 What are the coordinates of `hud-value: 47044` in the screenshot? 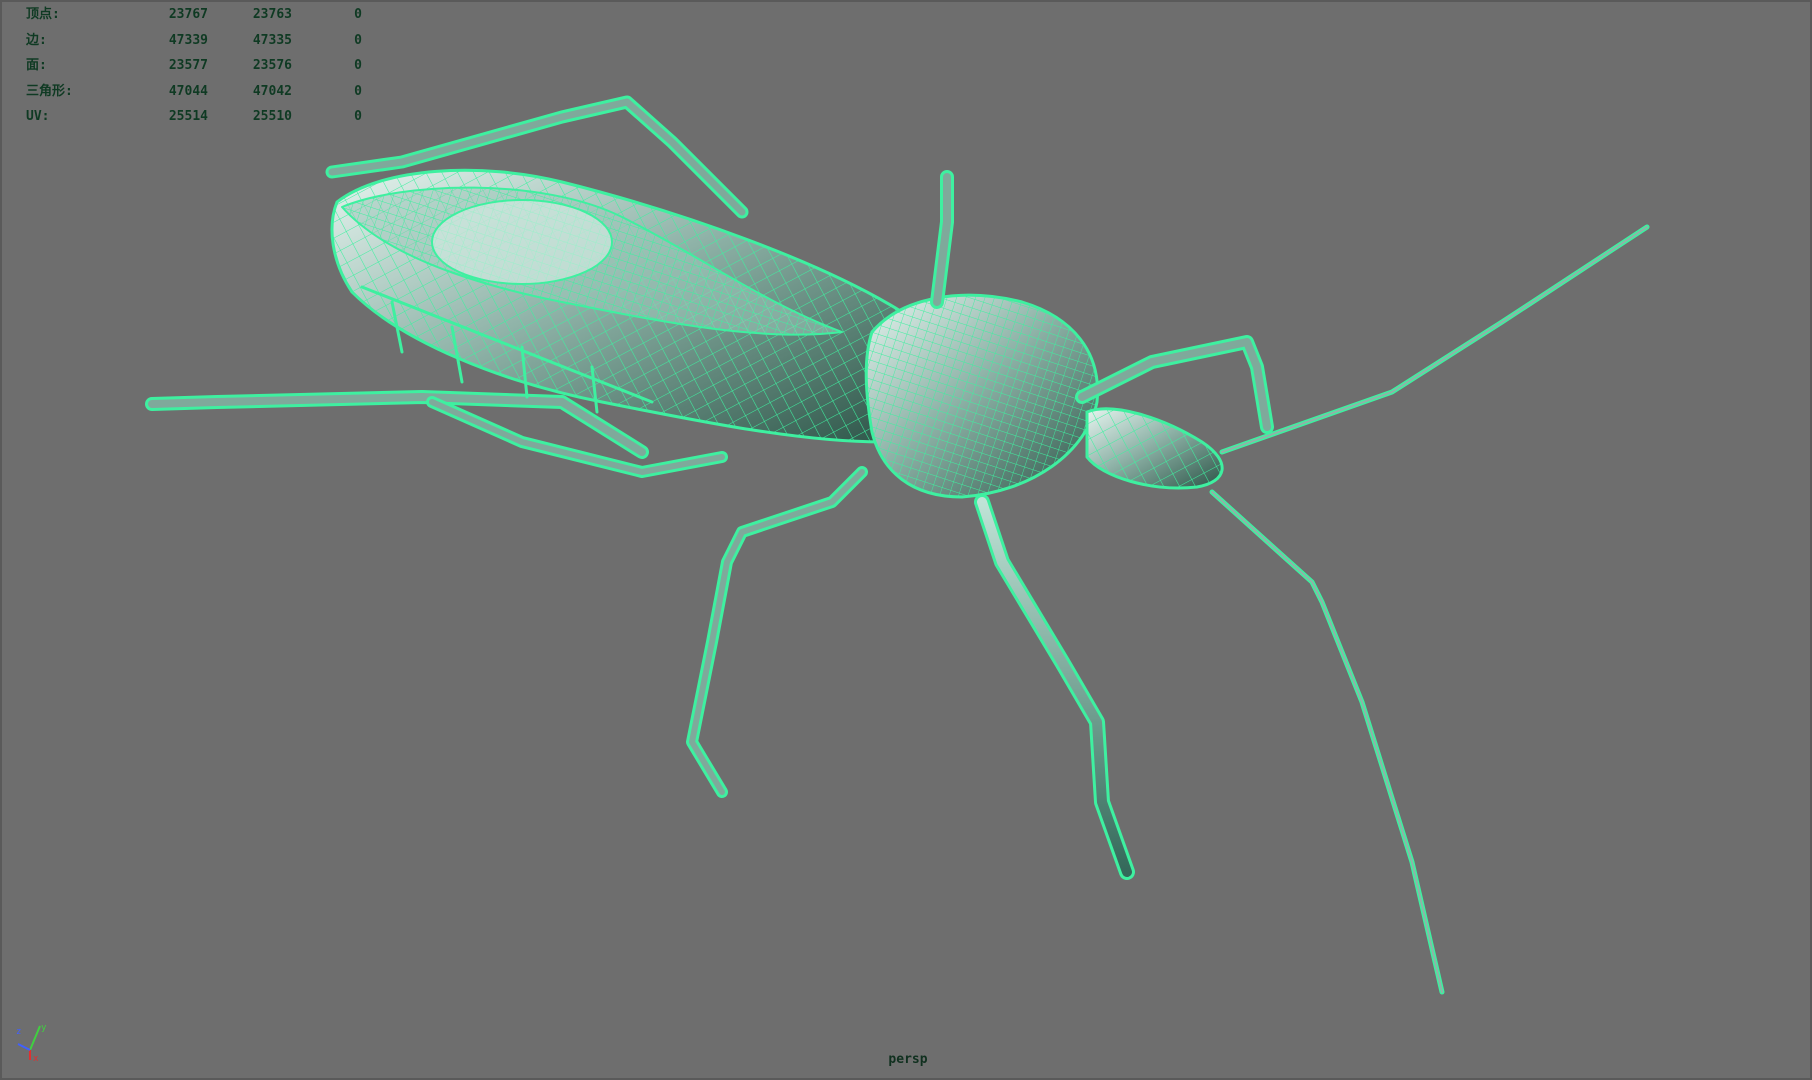 It's located at (188, 91).